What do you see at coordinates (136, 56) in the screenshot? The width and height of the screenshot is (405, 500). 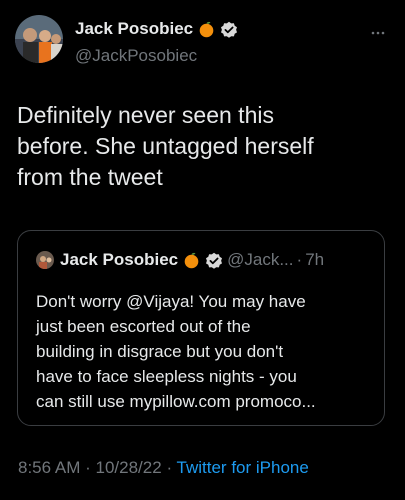 I see `author-handle: @JackPosobiec` at bounding box center [136, 56].